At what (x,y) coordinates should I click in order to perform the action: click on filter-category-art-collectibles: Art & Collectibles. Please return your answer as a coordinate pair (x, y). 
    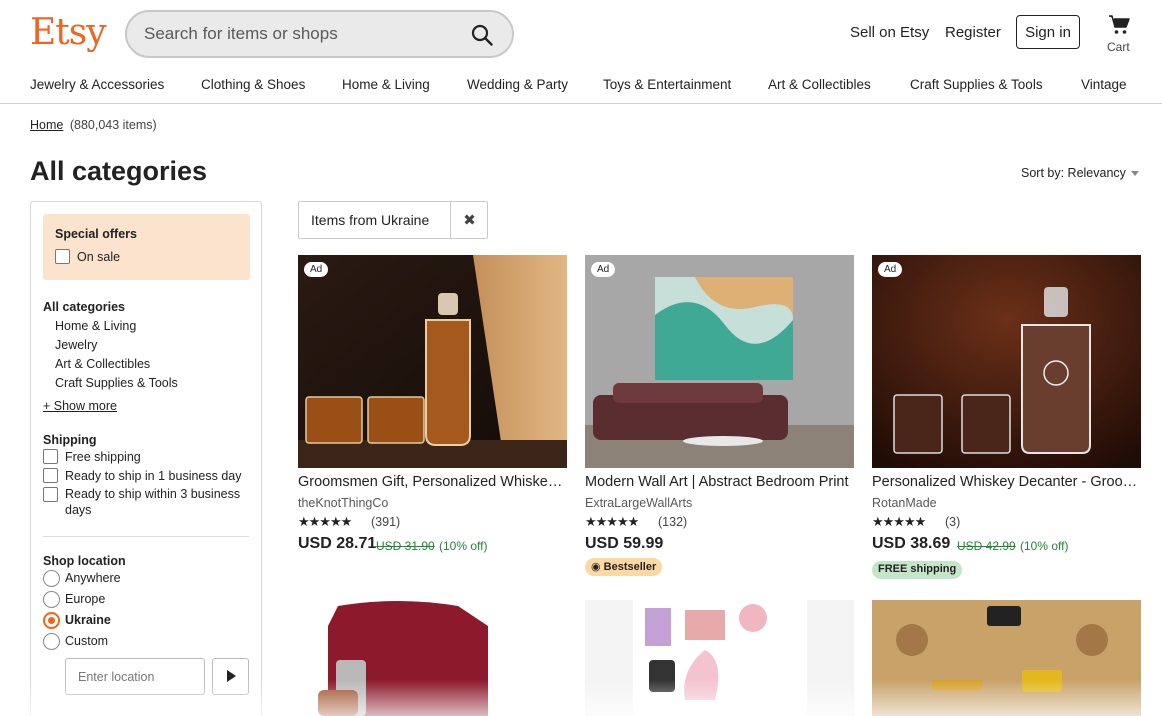
    Looking at the image, I should click on (102, 364).